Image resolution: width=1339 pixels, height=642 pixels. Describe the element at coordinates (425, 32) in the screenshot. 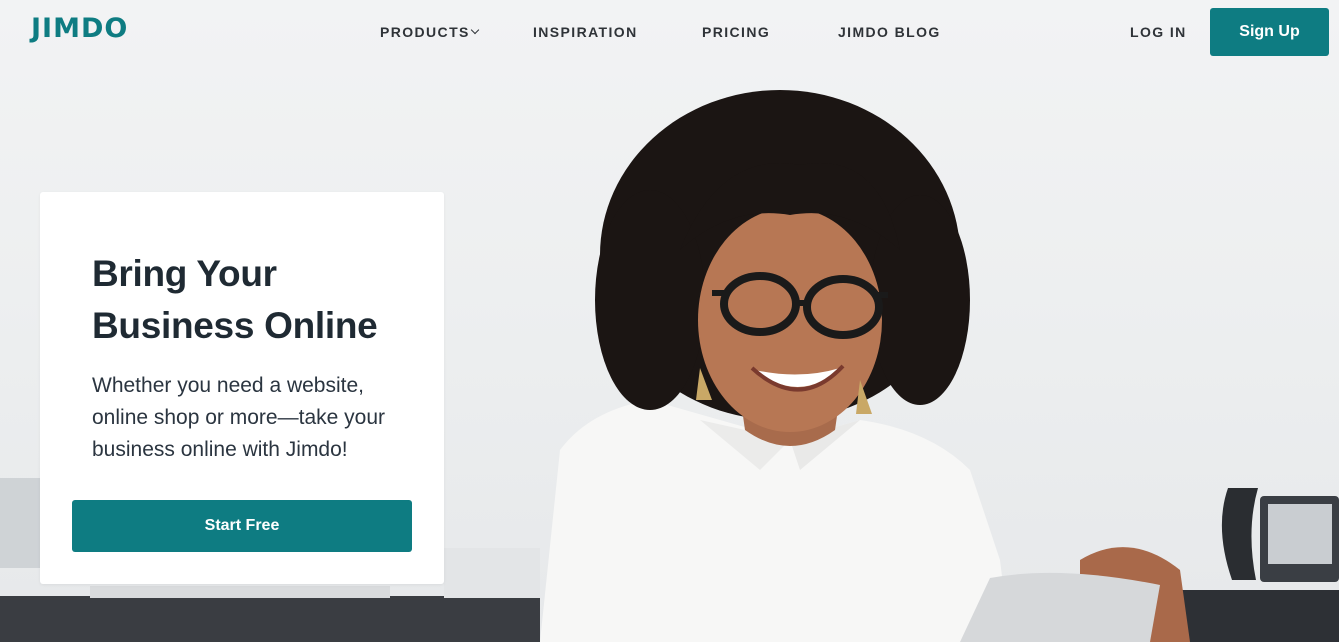

I see `nav-item-label: PRODUCTS` at that location.